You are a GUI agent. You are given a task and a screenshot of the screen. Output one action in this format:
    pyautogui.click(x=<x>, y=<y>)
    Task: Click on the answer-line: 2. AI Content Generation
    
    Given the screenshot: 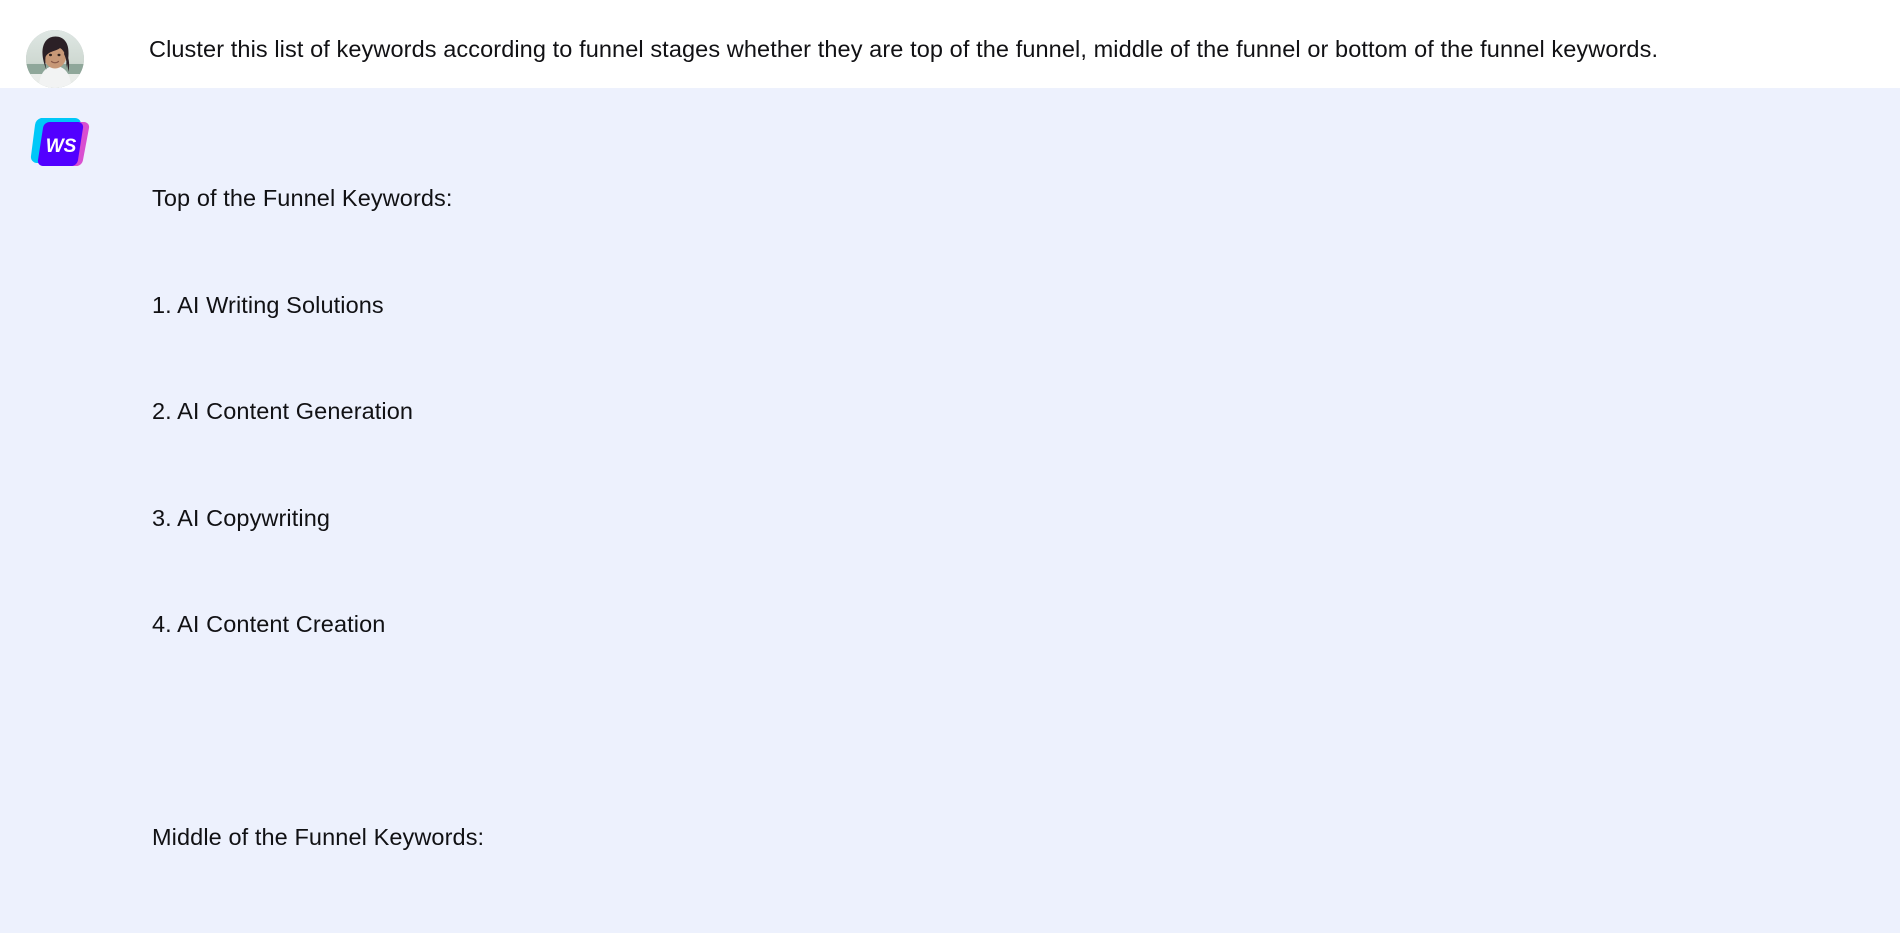 What is the action you would take?
    pyautogui.click(x=283, y=411)
    